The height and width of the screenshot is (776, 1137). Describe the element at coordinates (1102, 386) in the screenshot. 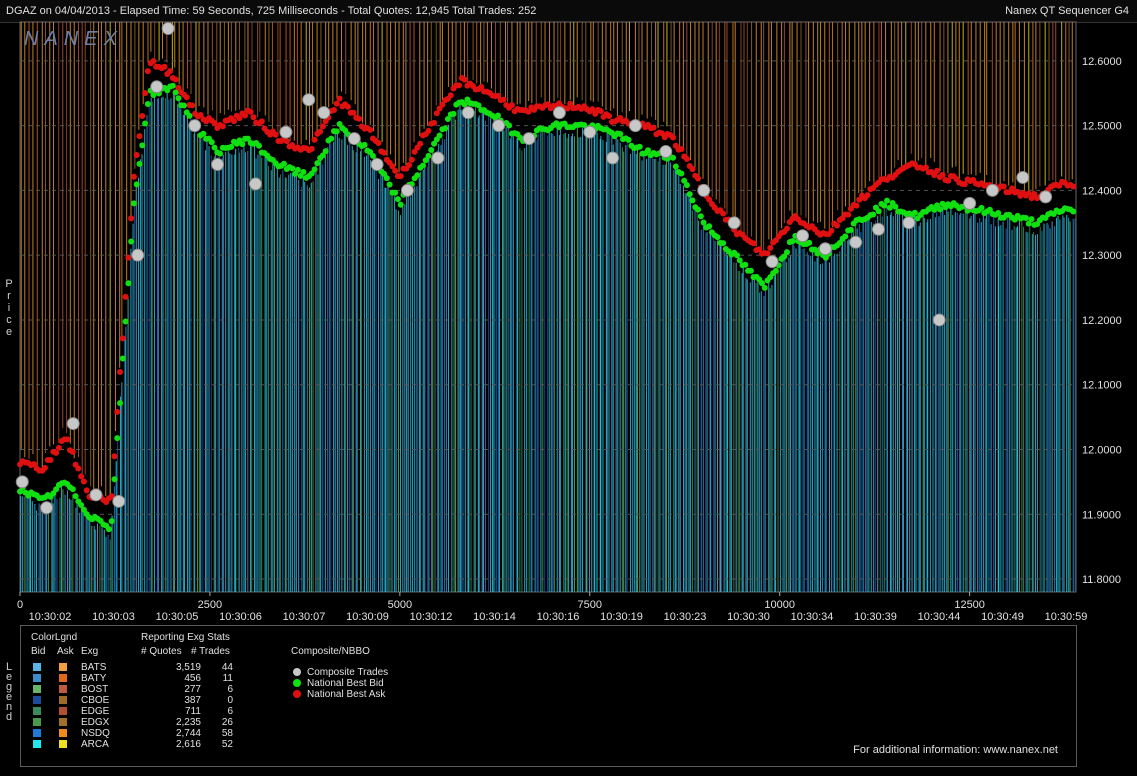

I see `y-tick-label: 12.1000` at that location.